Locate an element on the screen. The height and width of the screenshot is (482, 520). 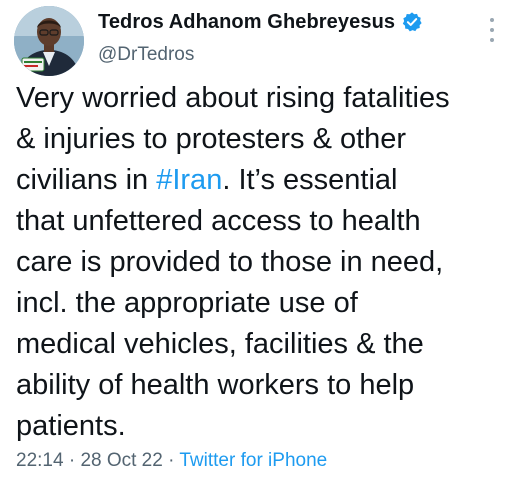
tweet-line-2: & injuries to protesters & other is located at coordinates (211, 139).